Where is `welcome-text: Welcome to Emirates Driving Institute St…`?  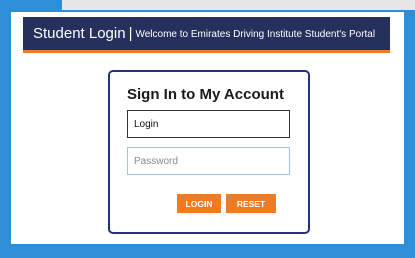
welcome-text: Welcome to Emirates Driving Institute St… is located at coordinates (255, 34).